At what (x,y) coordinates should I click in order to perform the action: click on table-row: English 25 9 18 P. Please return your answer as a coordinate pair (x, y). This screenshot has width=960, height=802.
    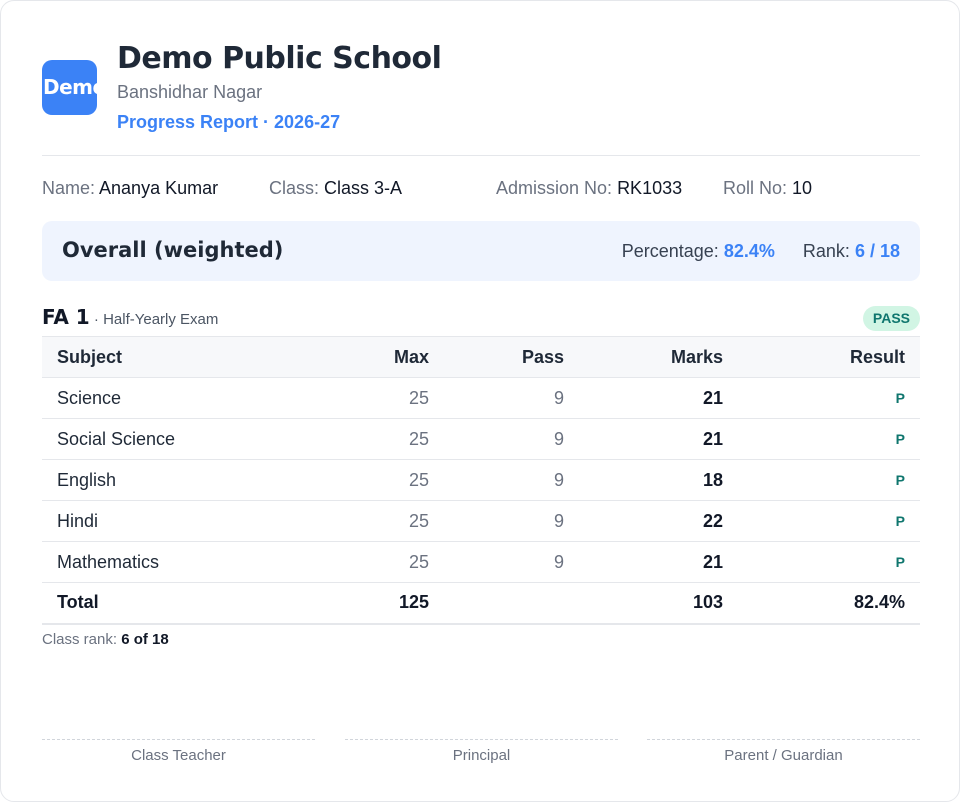
    Looking at the image, I should click on (481, 480).